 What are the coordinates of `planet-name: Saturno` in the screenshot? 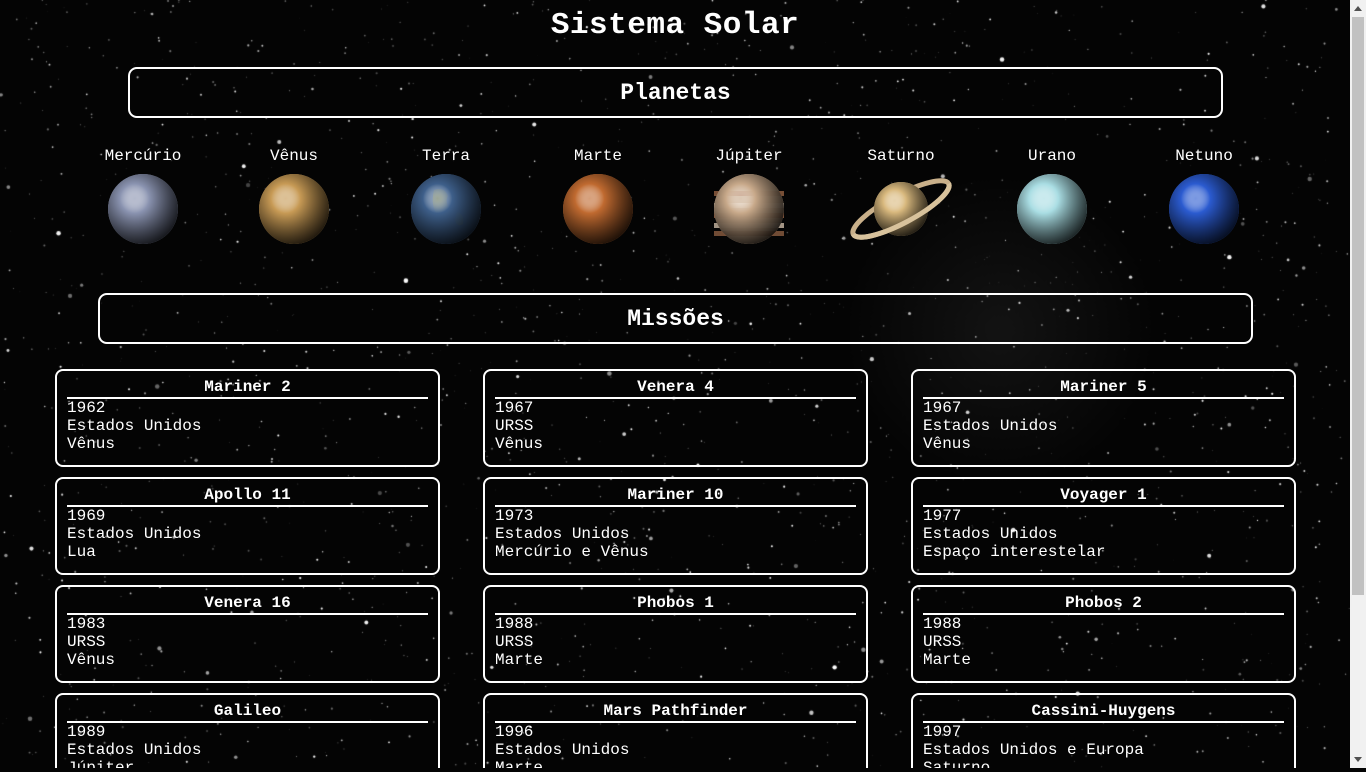 It's located at (901, 156).